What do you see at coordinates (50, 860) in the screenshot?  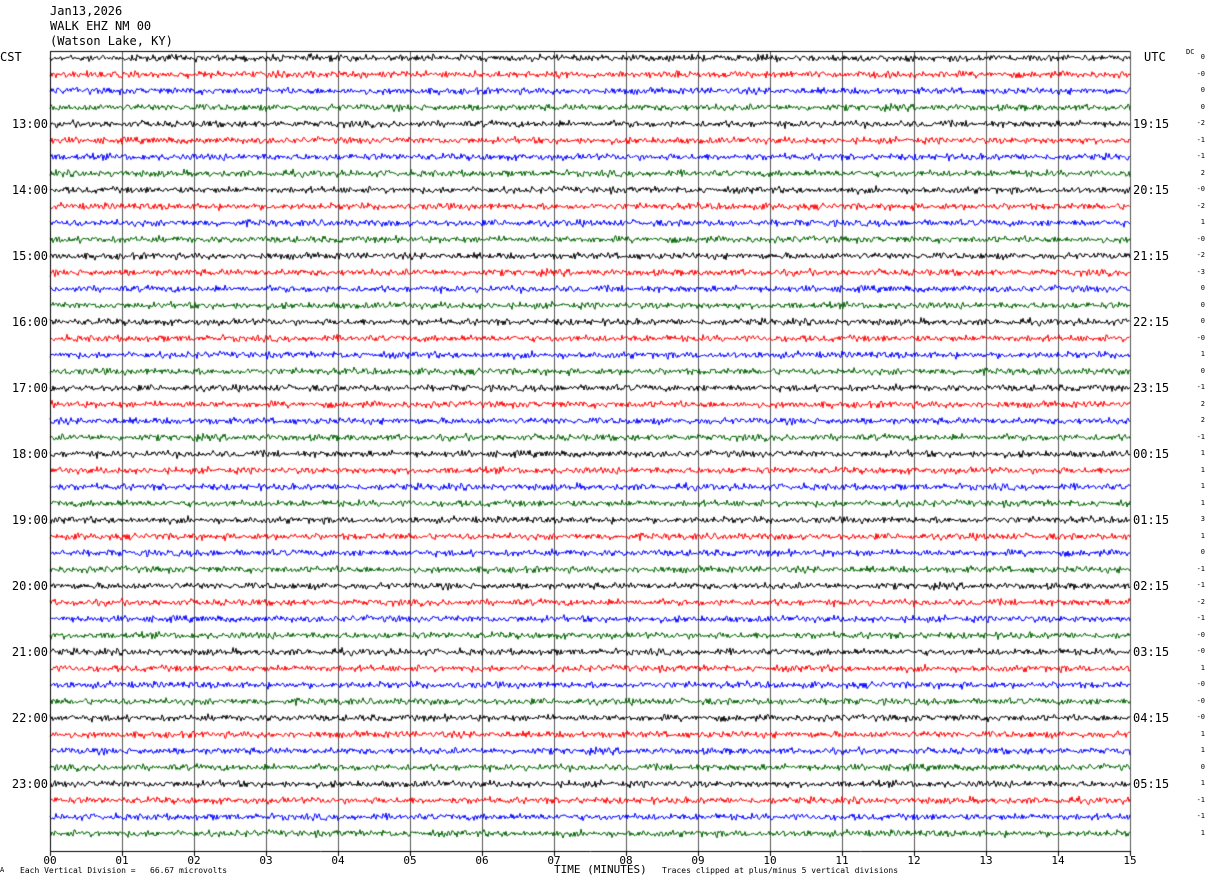 I see `x-tick-label: 00` at bounding box center [50, 860].